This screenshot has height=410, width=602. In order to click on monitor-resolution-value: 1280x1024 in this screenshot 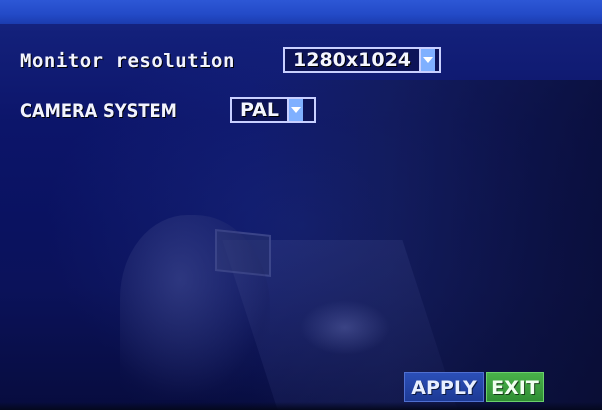, I will do `click(352, 60)`.